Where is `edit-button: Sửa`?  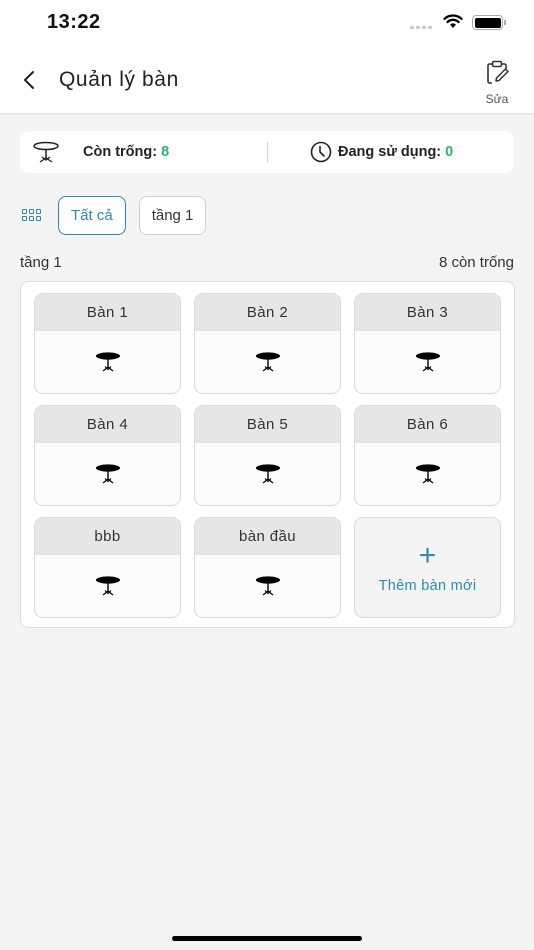 edit-button: Sửa is located at coordinates (497, 82).